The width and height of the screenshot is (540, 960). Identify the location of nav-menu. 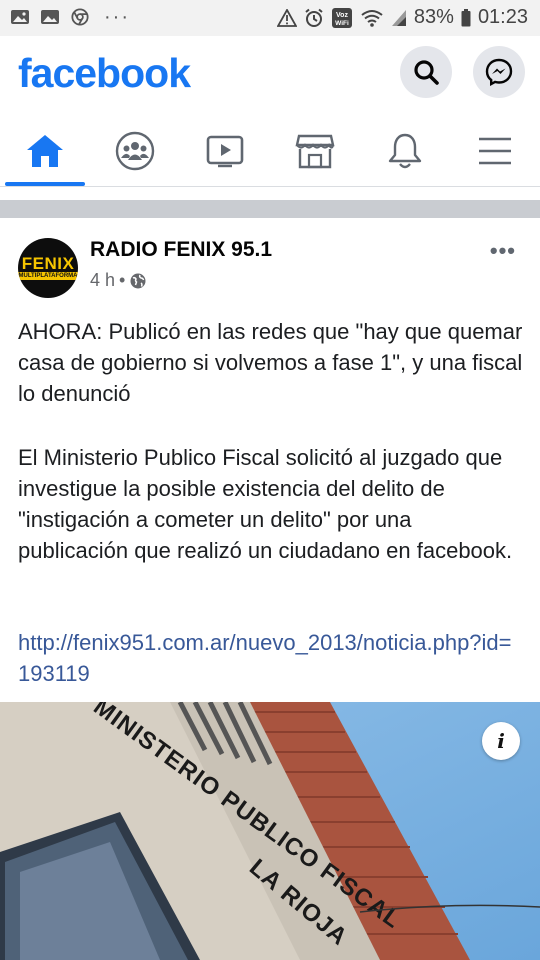
(495, 151).